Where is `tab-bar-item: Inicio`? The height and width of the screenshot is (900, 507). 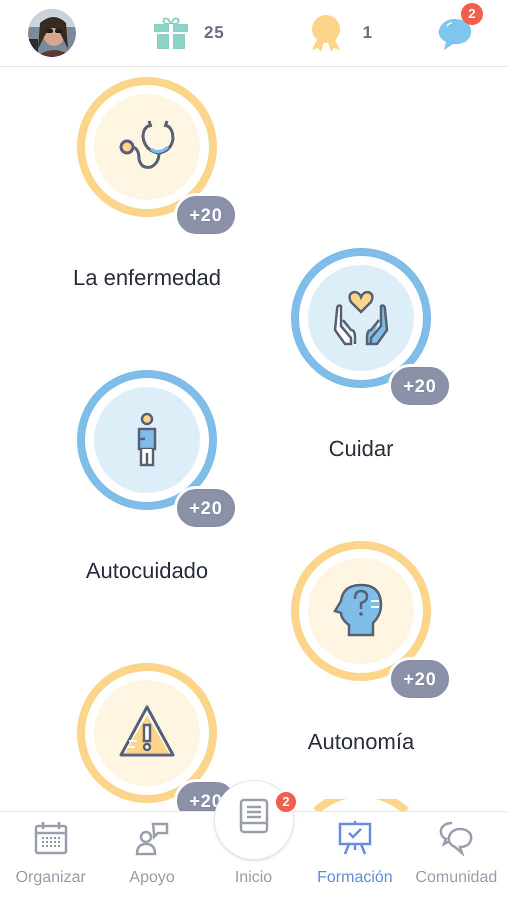 tab-bar-item: Inicio is located at coordinates (253, 878).